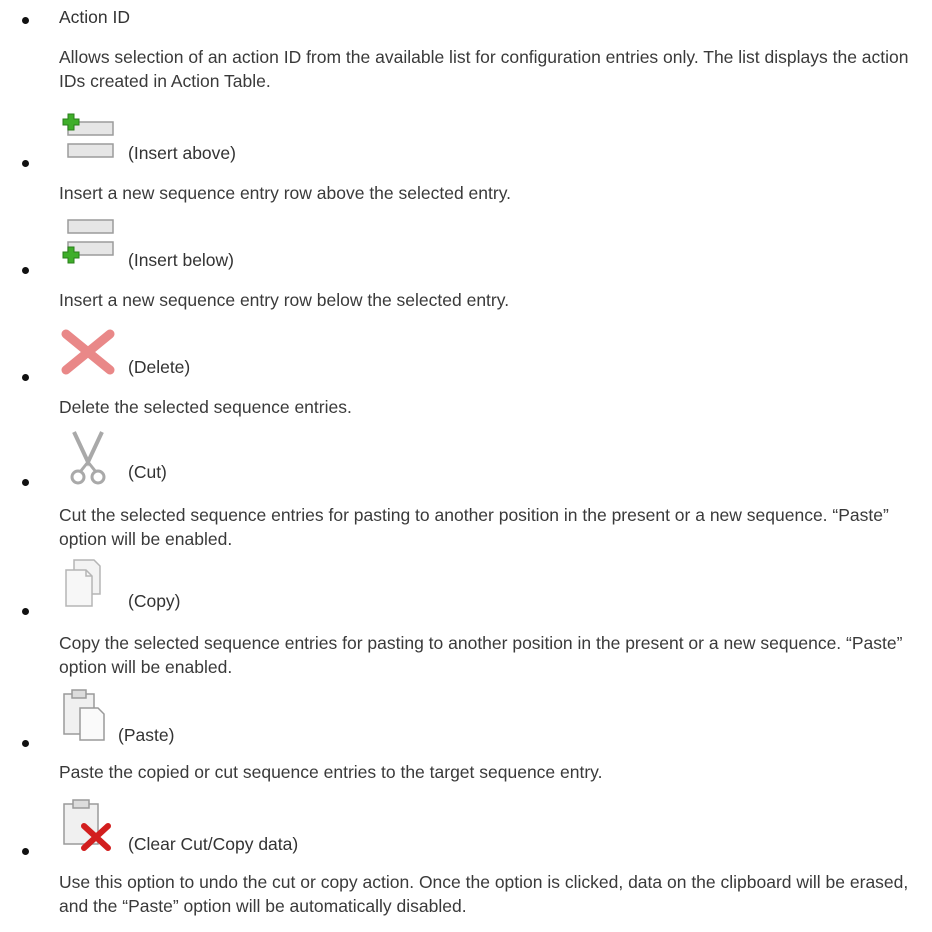 The image size is (932, 932). Describe the element at coordinates (94, 17) in the screenshot. I see `item-label: Action ID` at that location.